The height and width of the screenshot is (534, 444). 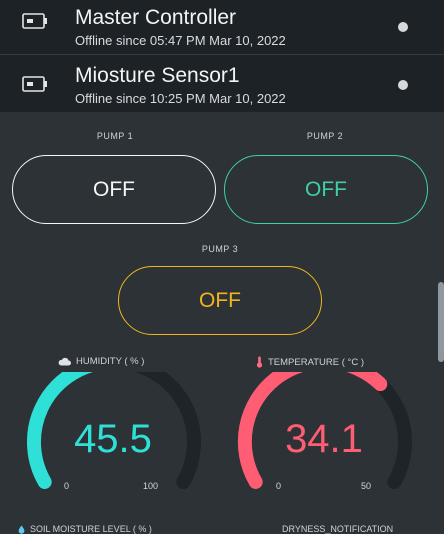 I want to click on temperature-value: 34.1, so click(x=324, y=439).